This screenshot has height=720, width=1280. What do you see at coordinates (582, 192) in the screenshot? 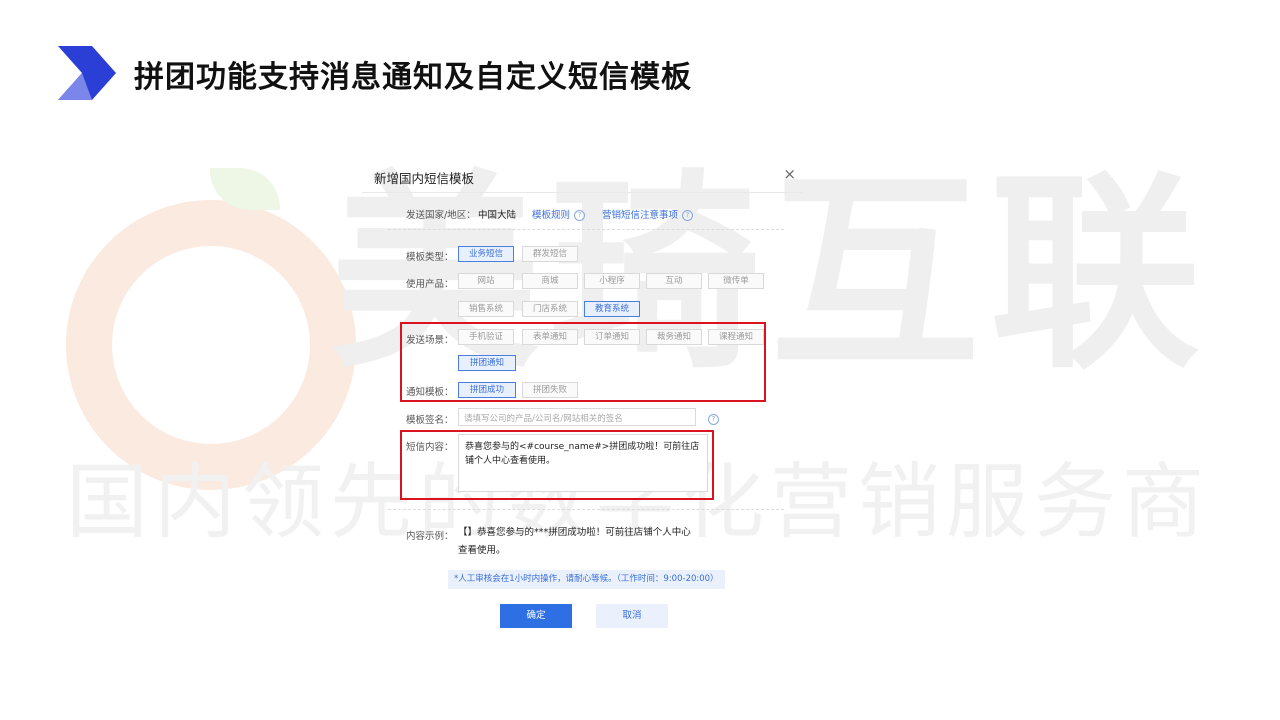
I see `dialog-divider` at bounding box center [582, 192].